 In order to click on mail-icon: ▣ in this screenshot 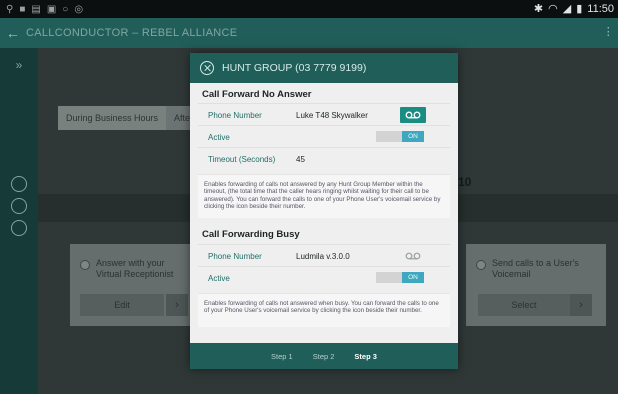, I will do `click(51, 9)`.